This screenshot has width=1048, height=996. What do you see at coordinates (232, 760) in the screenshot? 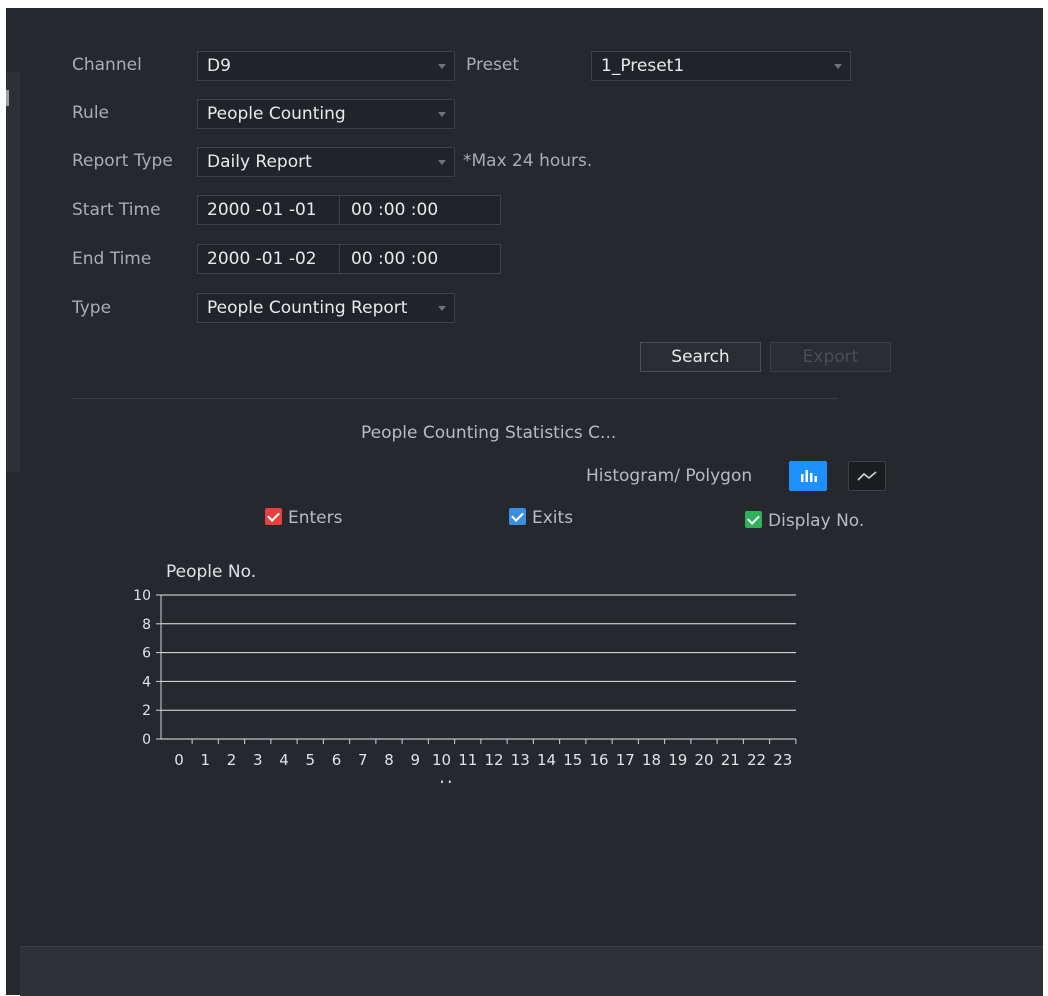
I see `x-tick-label: 2` at bounding box center [232, 760].